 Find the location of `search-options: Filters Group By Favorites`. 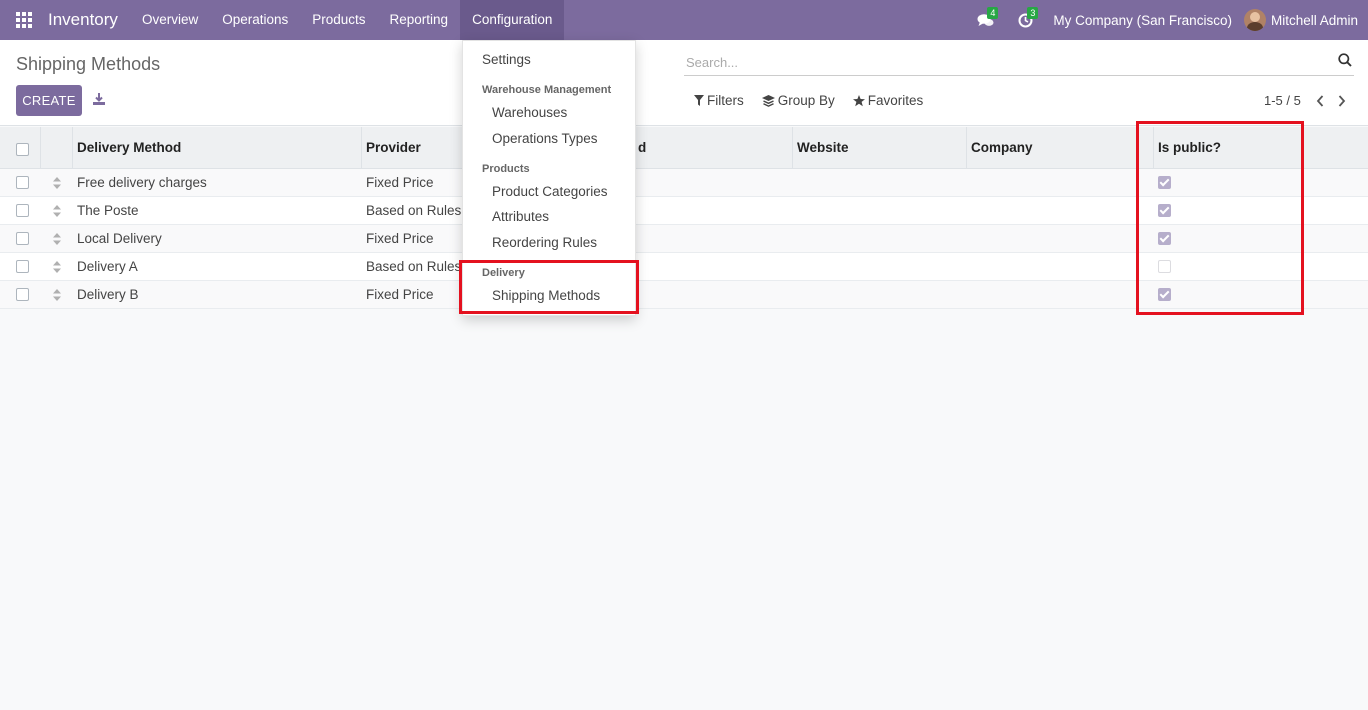

search-options: Filters Group By Favorites is located at coordinates (817, 100).